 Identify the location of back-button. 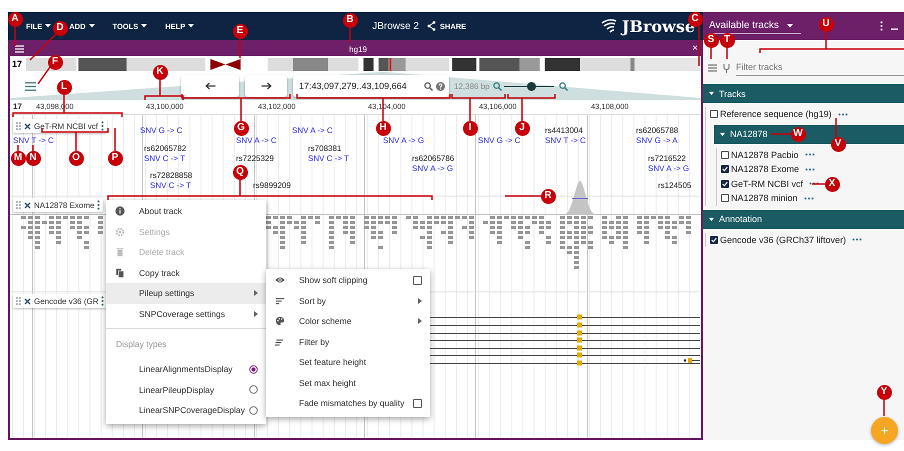
(210, 86).